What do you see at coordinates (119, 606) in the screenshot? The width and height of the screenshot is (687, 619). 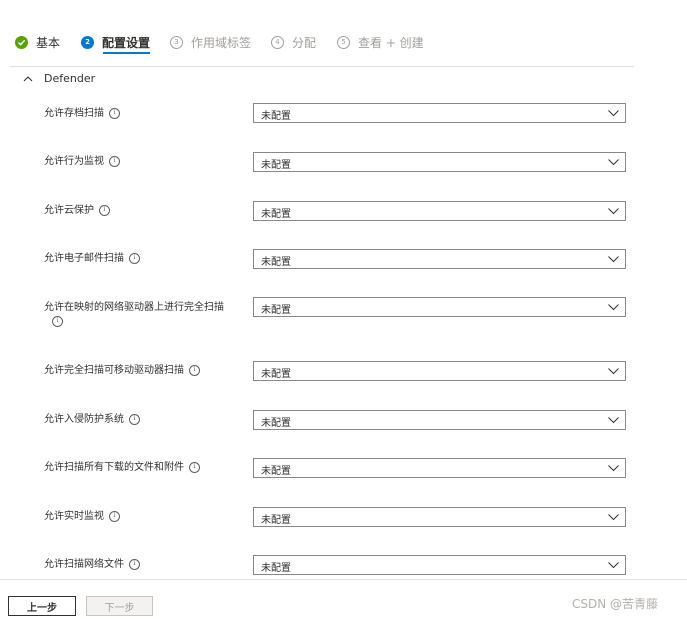 I see `next-button: 下一步` at bounding box center [119, 606].